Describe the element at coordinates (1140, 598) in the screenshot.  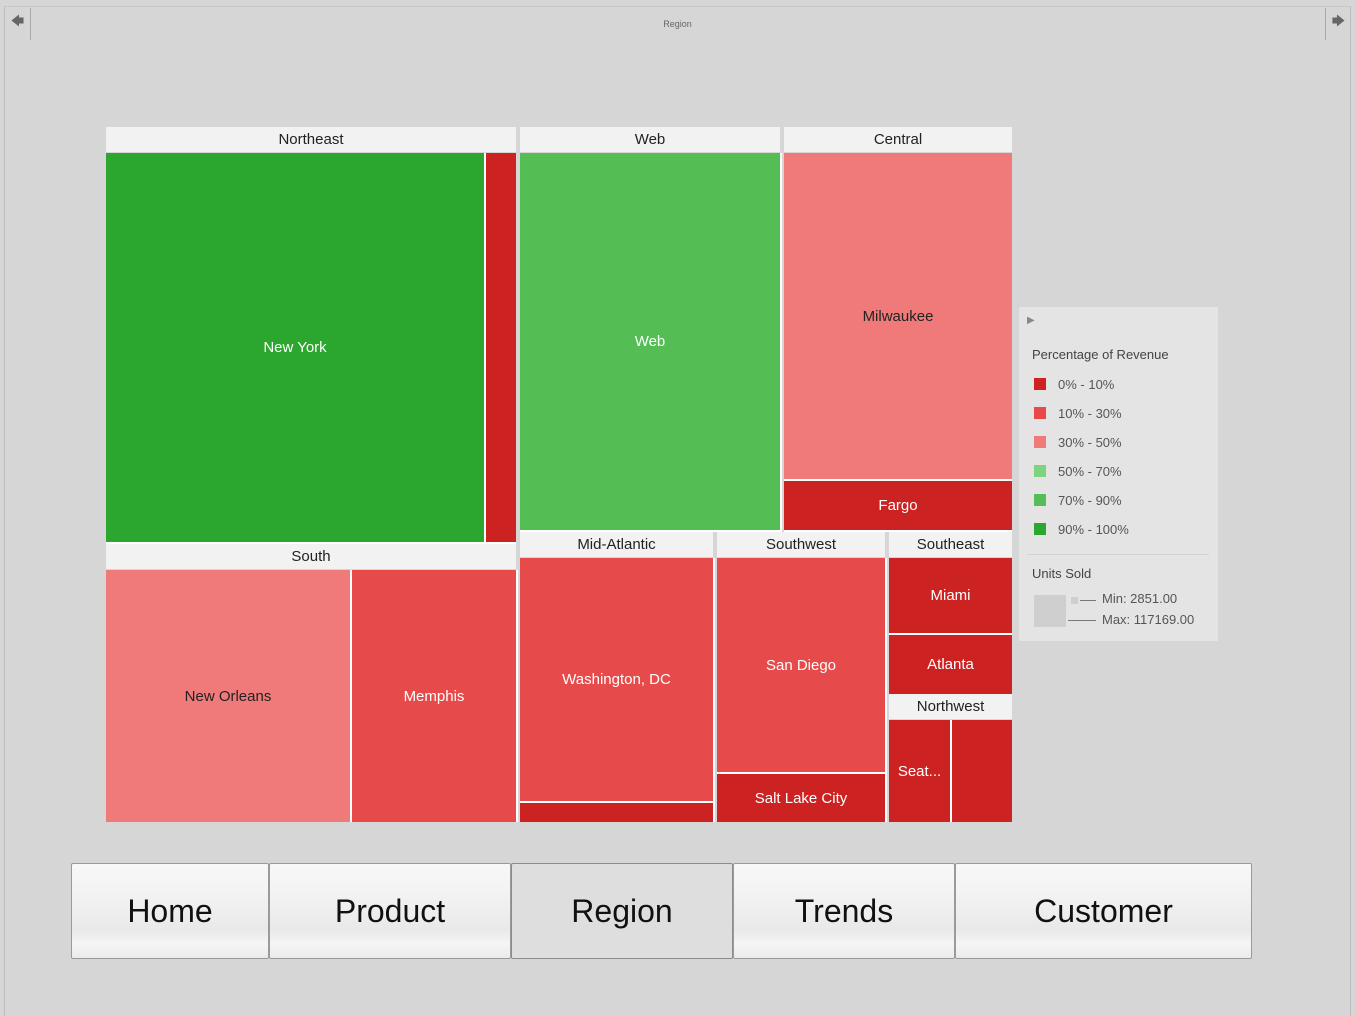
I see `legend-min: Min: 2851.00` at that location.